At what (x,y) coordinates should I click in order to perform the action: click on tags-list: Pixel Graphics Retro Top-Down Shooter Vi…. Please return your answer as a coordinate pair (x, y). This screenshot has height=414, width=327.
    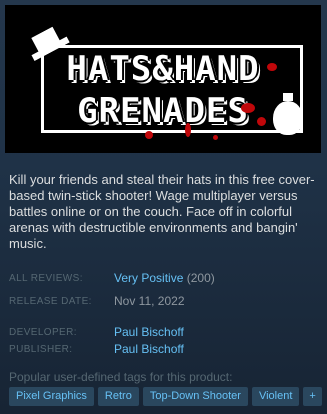
    Looking at the image, I should click on (165, 396).